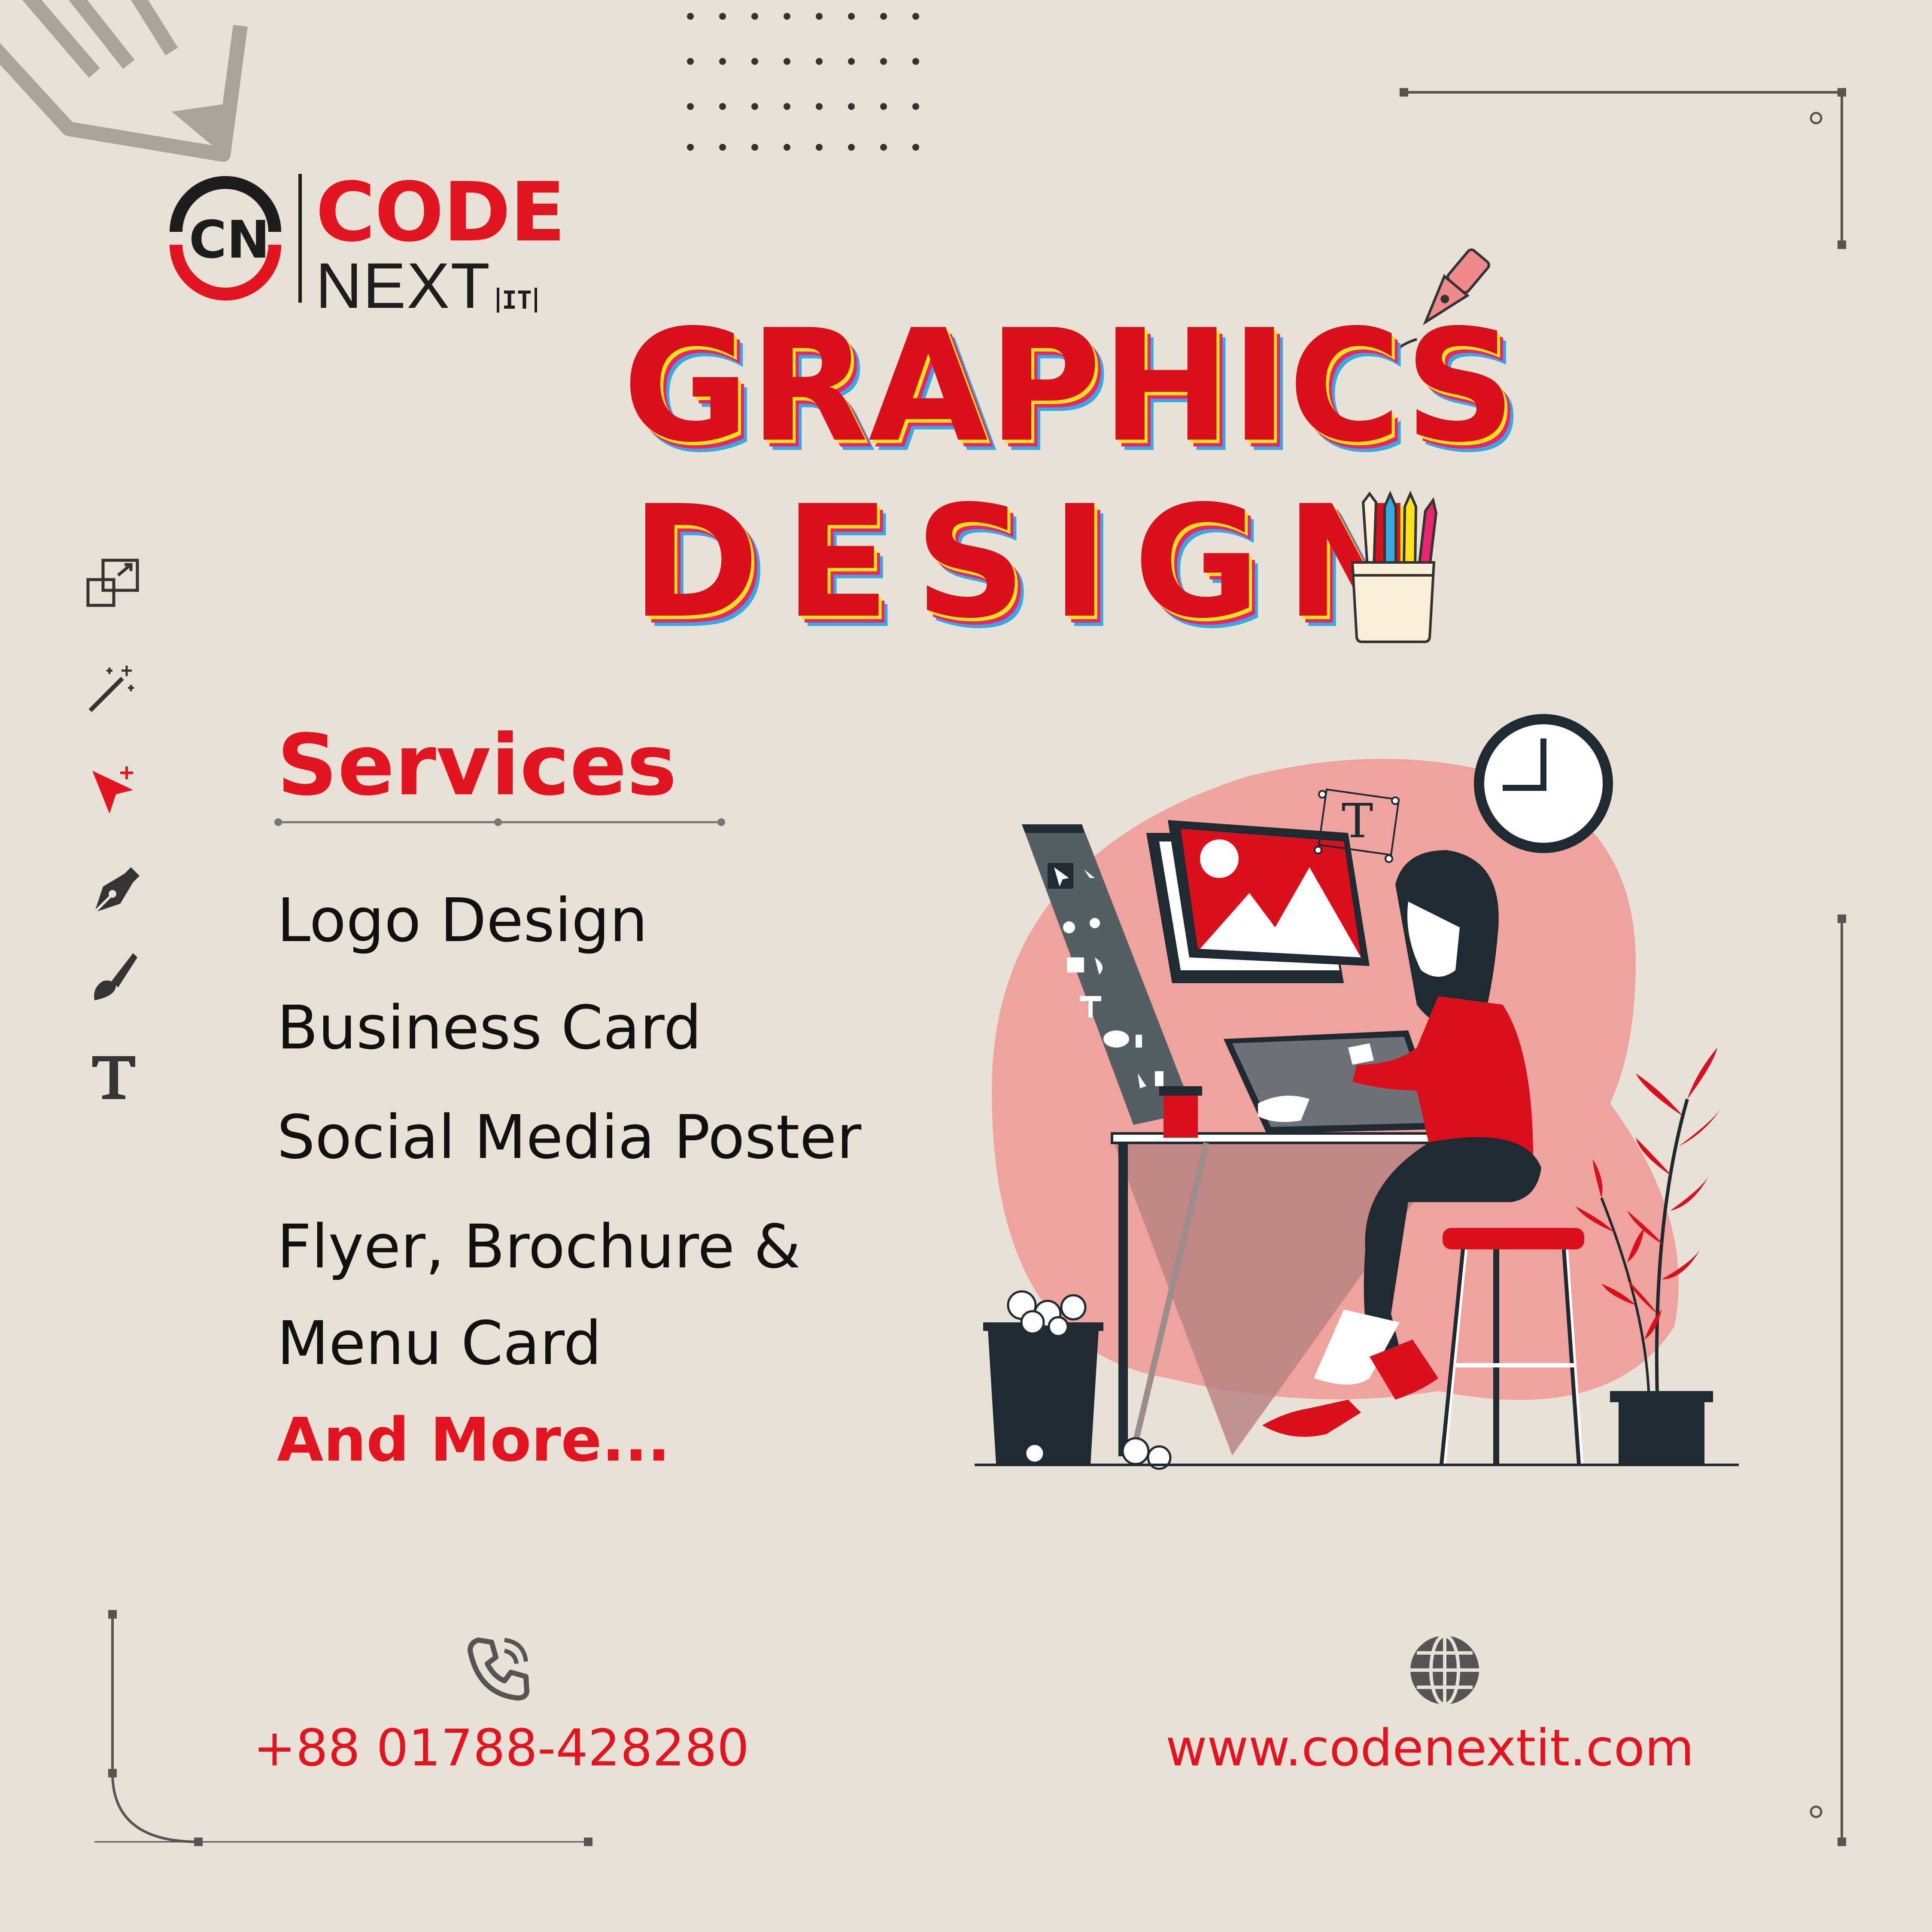 Image resolution: width=1932 pixels, height=1932 pixels. Describe the element at coordinates (112, 790) in the screenshot. I see `cursor-add-icon` at that location.